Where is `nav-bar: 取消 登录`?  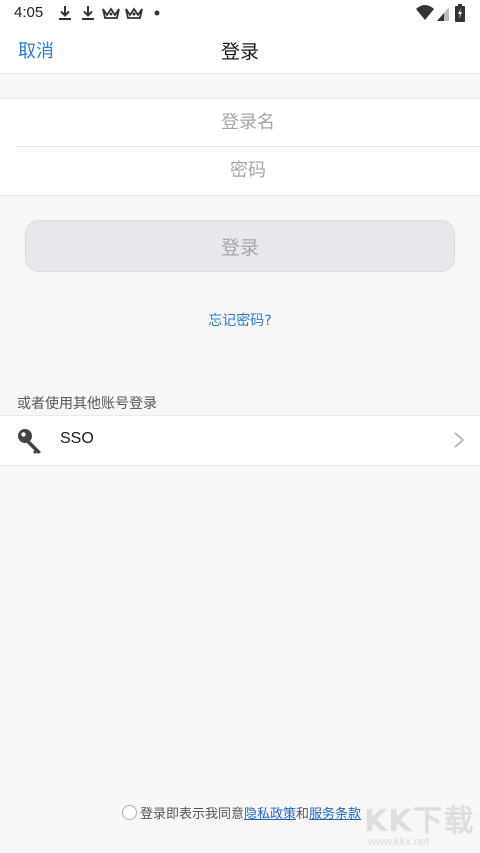 nav-bar: 取消 登录 is located at coordinates (240, 50).